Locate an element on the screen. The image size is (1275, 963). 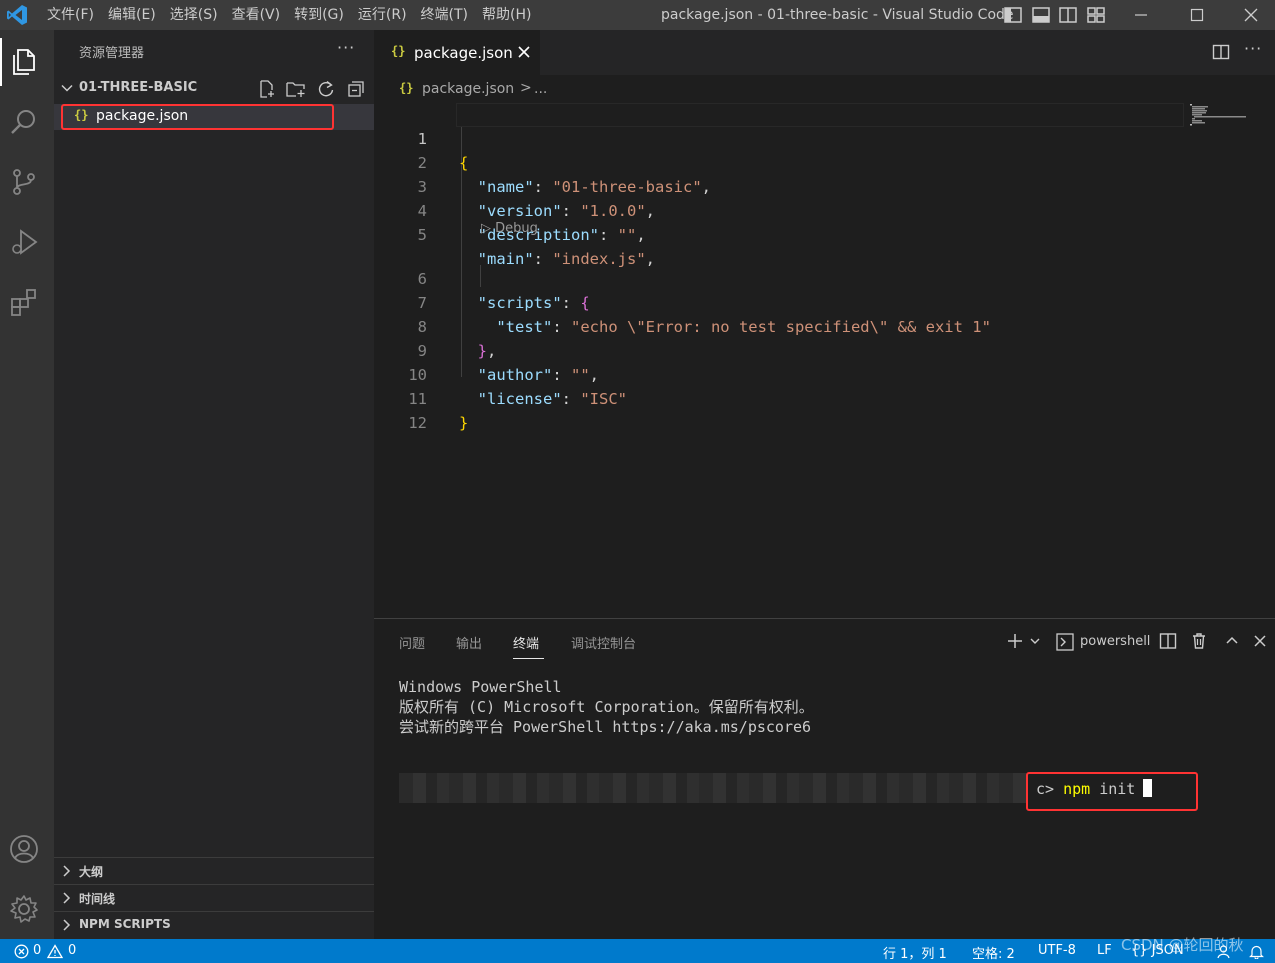
code-line: 5 "main": "index.js", is located at coordinates (514, 233).